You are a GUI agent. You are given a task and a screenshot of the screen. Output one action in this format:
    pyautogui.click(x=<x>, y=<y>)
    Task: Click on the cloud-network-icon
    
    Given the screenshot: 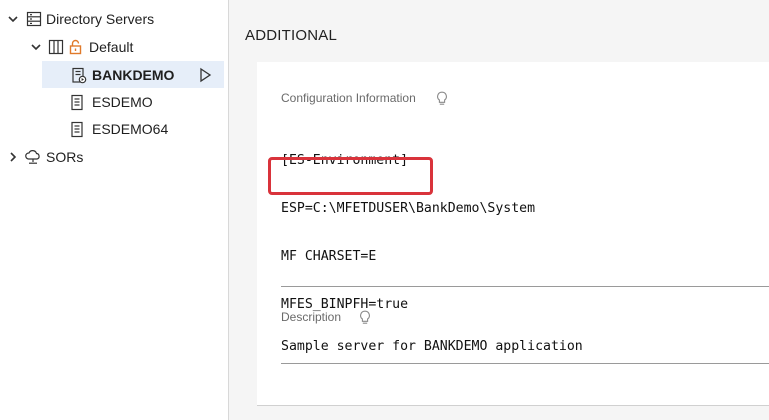 What is the action you would take?
    pyautogui.click(x=33, y=157)
    